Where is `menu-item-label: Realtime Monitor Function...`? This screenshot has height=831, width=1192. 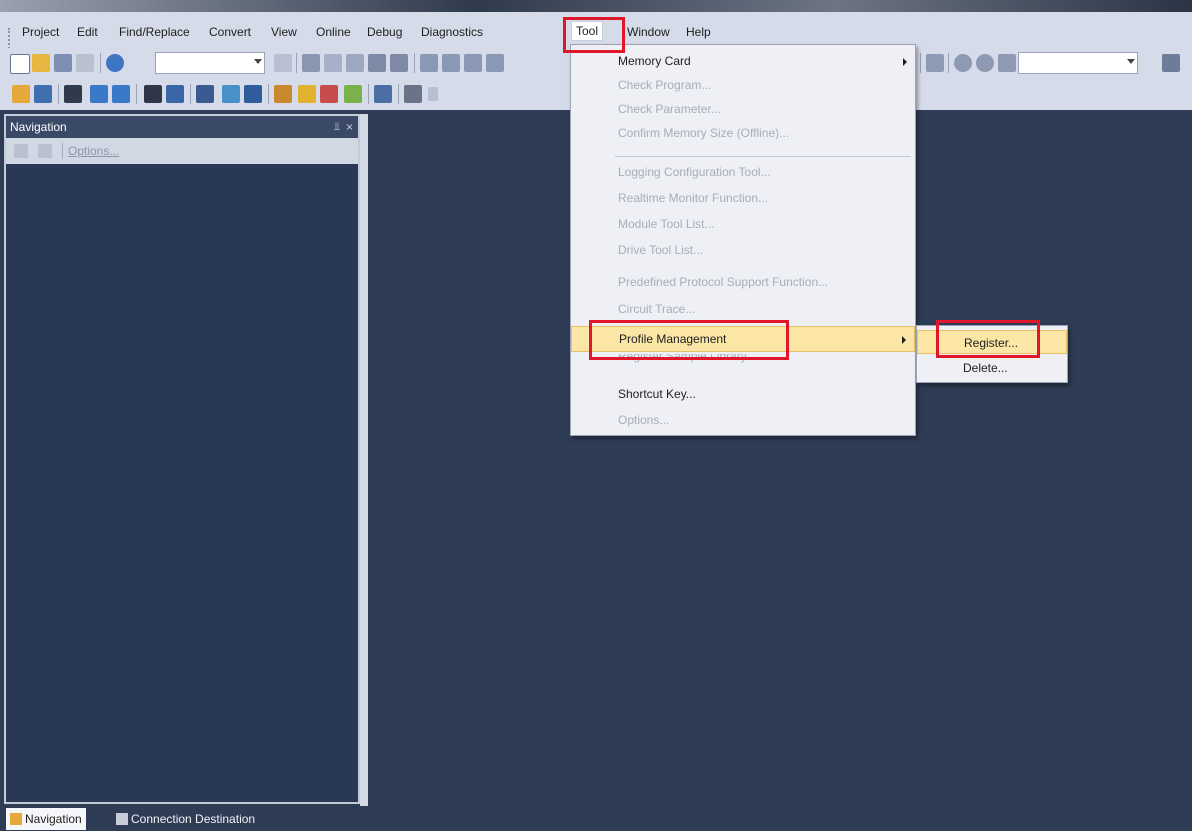
menu-item-label: Realtime Monitor Function... is located at coordinates (693, 198).